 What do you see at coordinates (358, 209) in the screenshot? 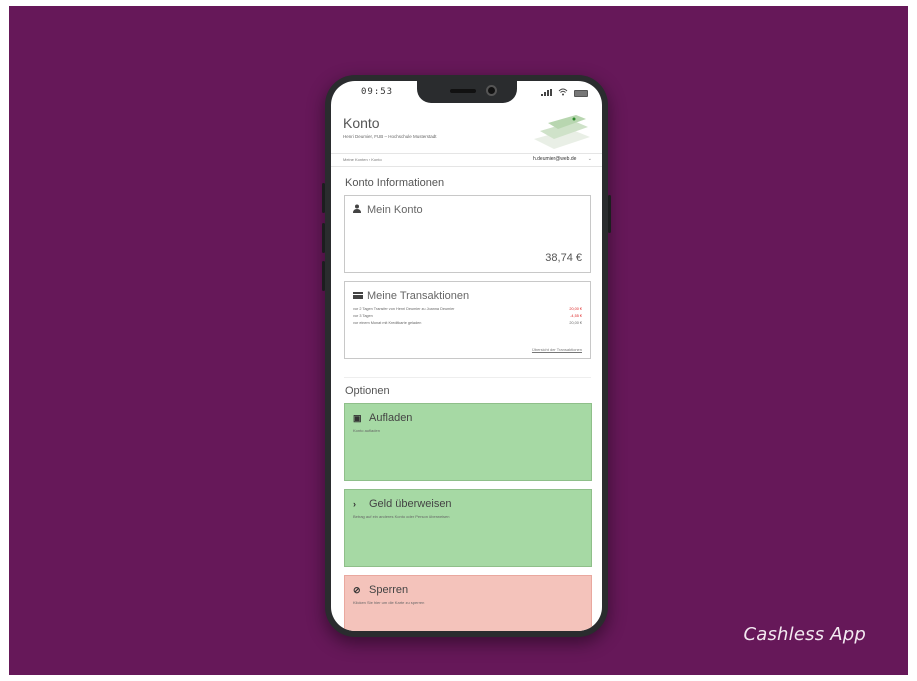
I see `user-icon` at bounding box center [358, 209].